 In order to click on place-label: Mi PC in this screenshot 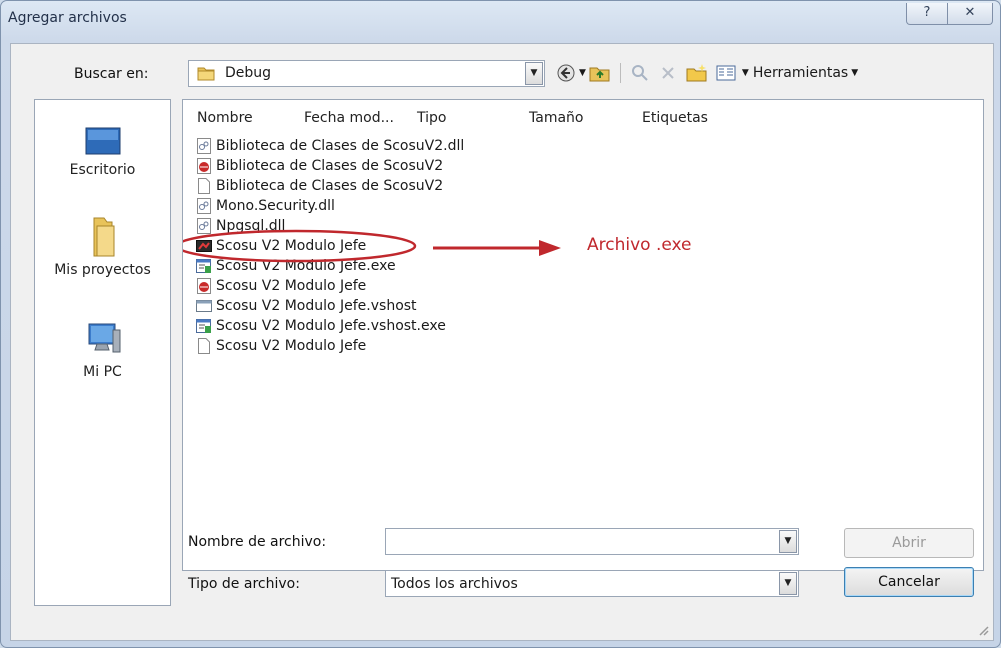, I will do `click(102, 372)`.